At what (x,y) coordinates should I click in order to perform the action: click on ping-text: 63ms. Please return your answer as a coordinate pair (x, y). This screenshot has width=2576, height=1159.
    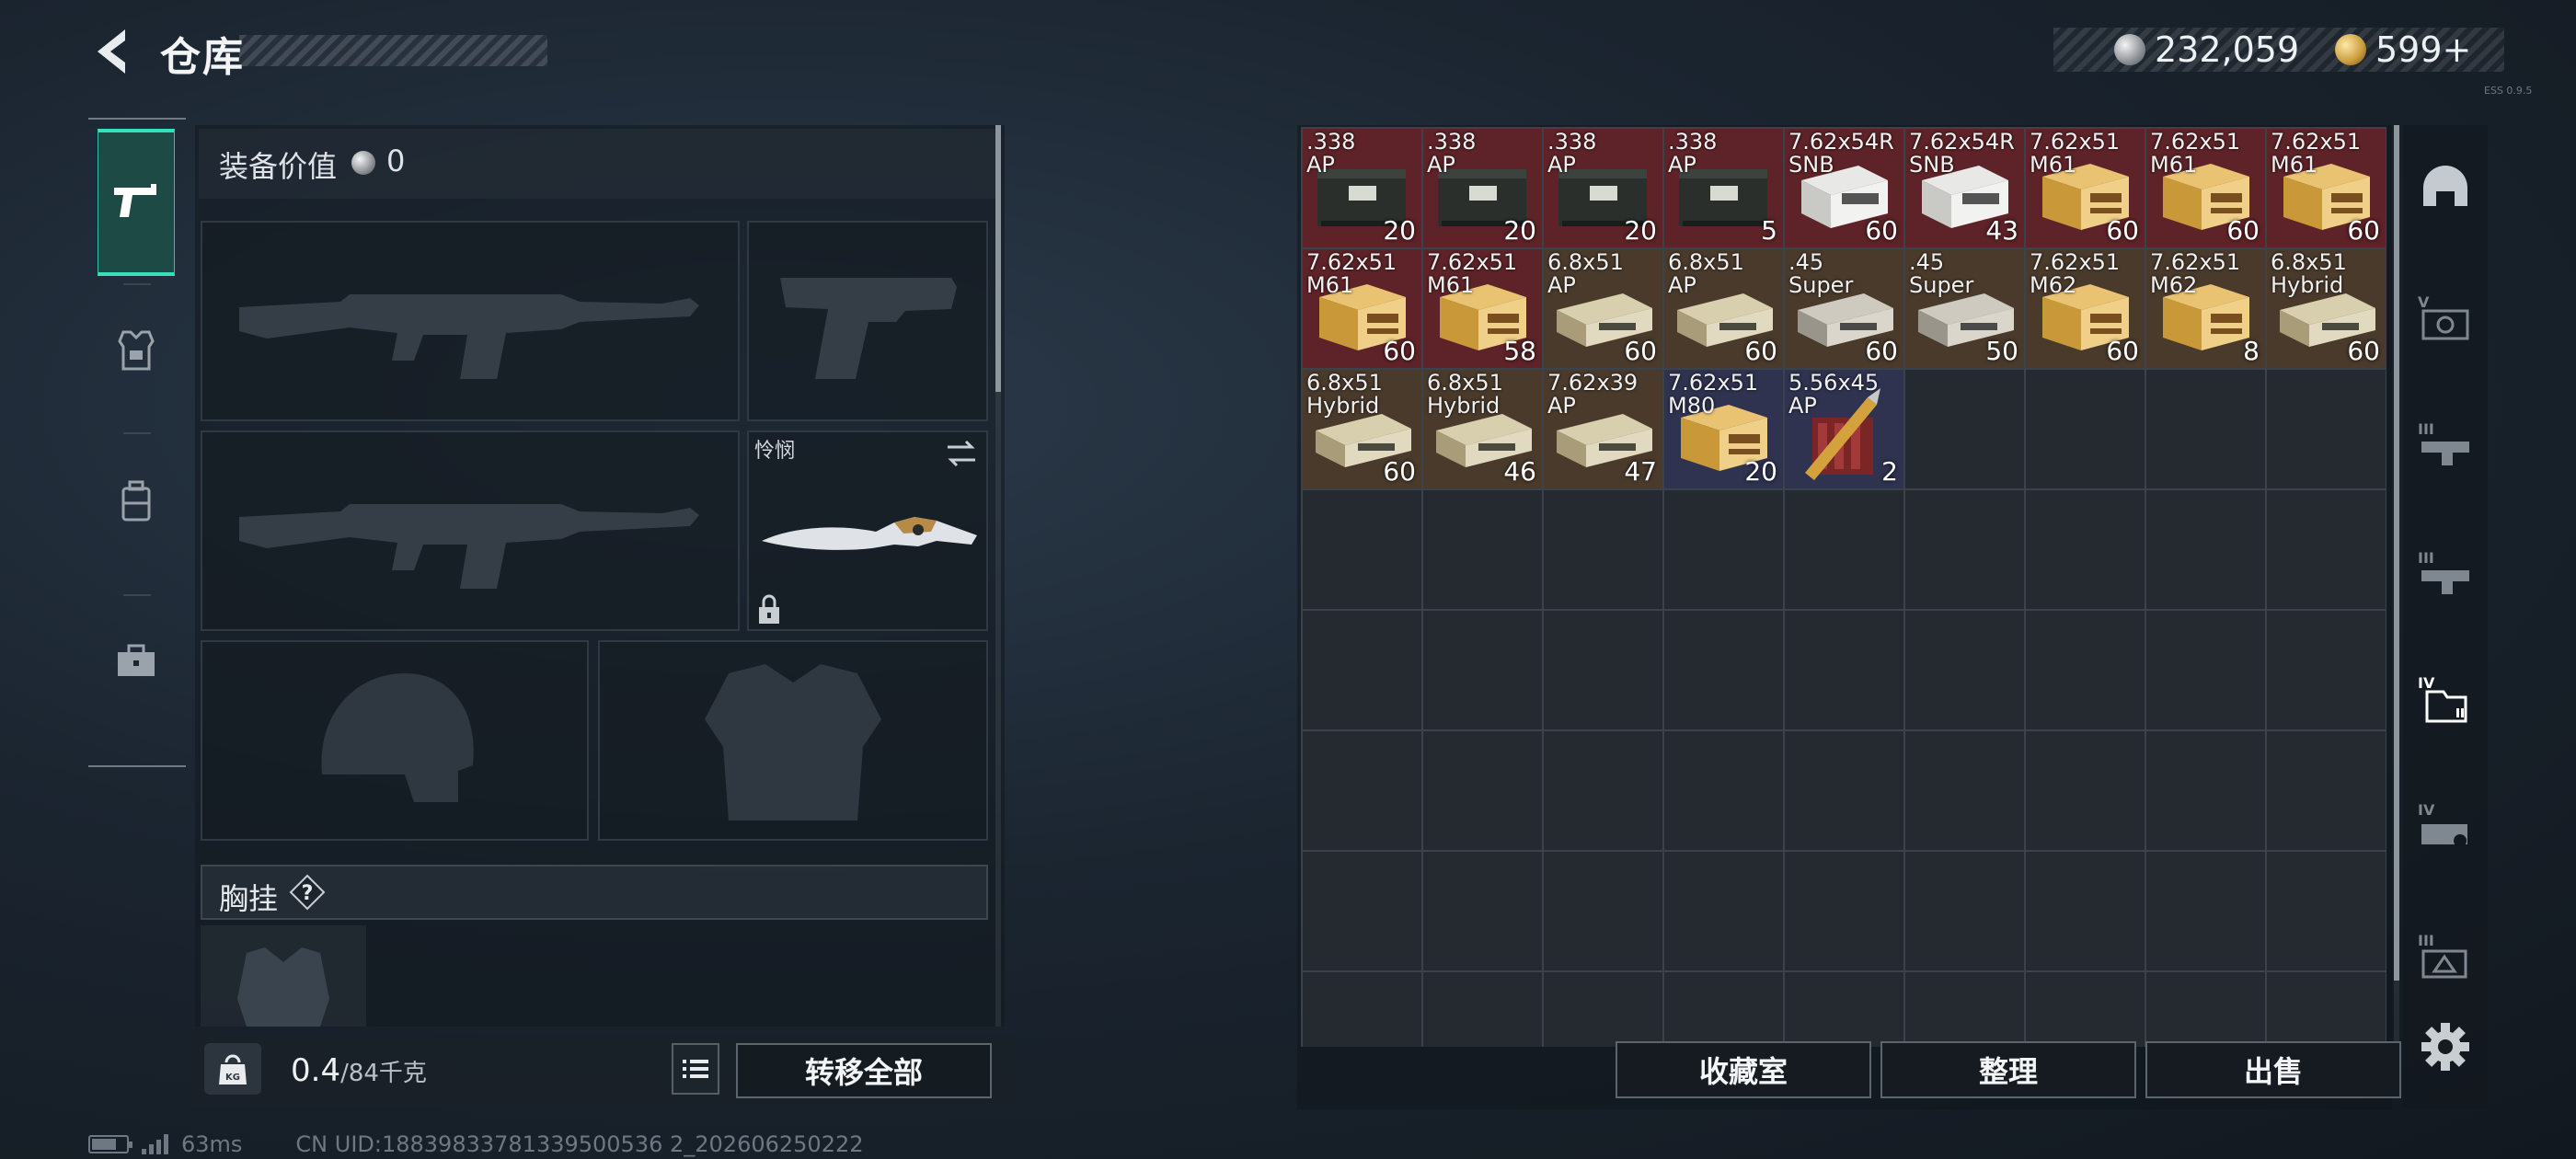
    Looking at the image, I should click on (212, 1144).